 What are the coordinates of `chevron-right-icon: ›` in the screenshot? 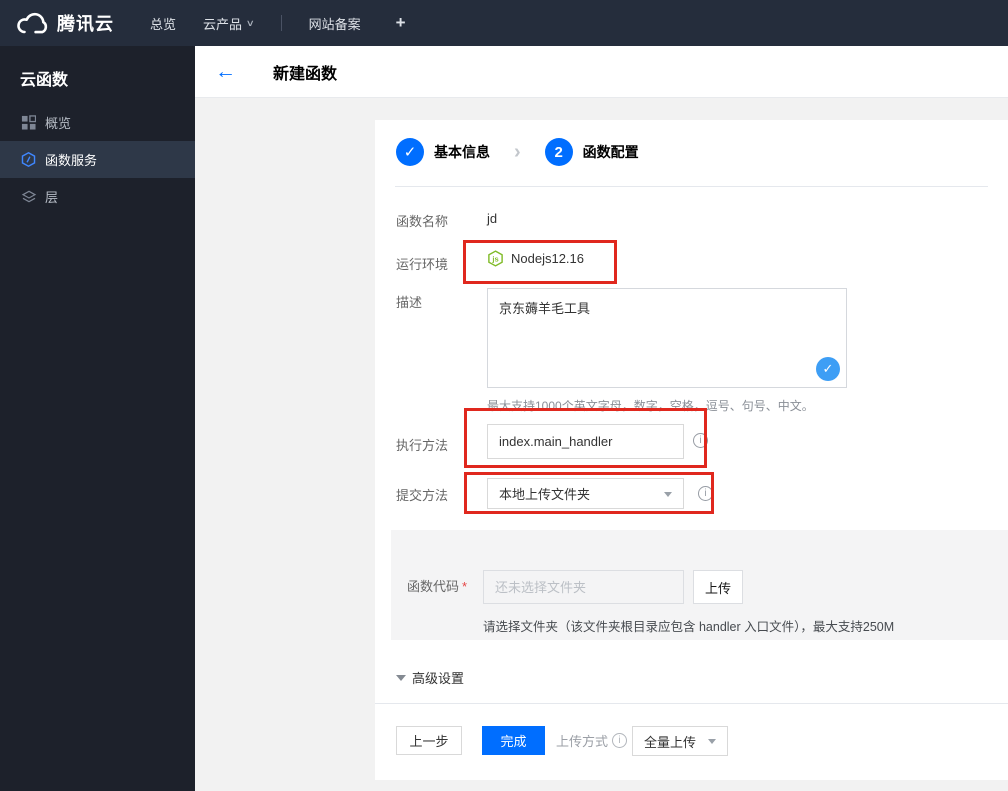 It's located at (517, 151).